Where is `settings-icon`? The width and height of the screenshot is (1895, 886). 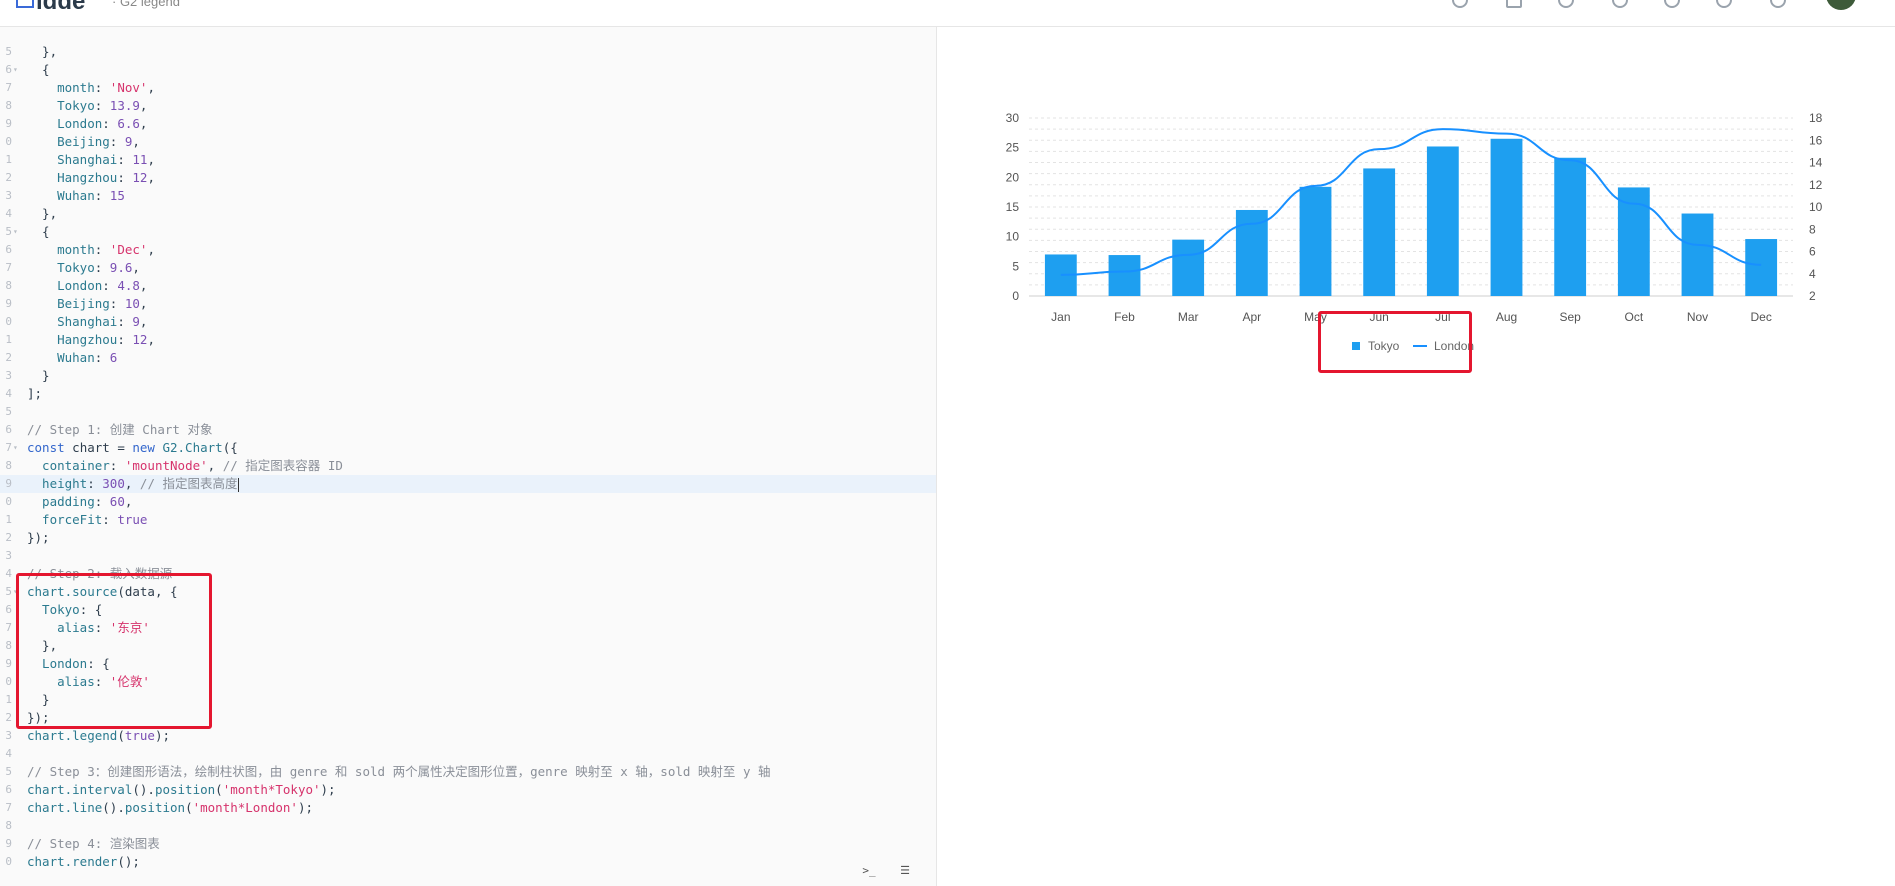 settings-icon is located at coordinates (1778, 4).